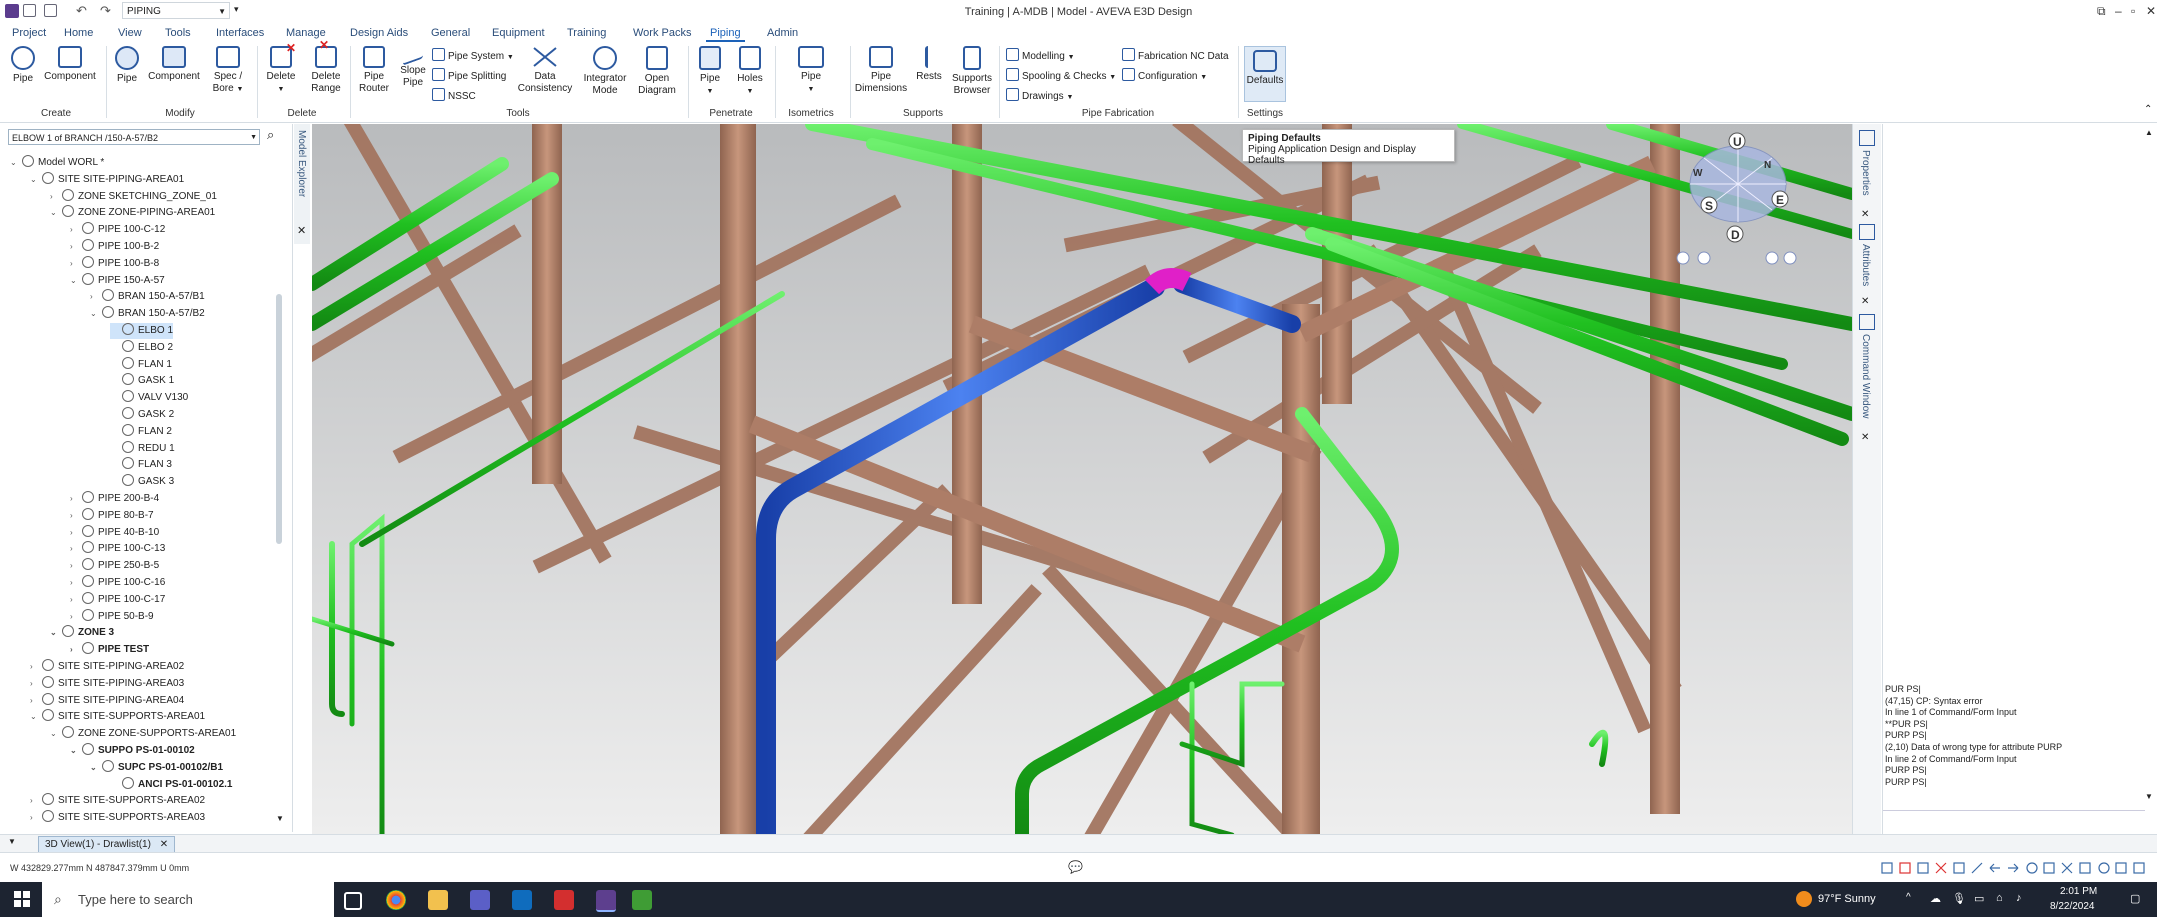  Describe the element at coordinates (1164, 75) in the screenshot. I see `configuration-button: Configuration ▼` at that location.